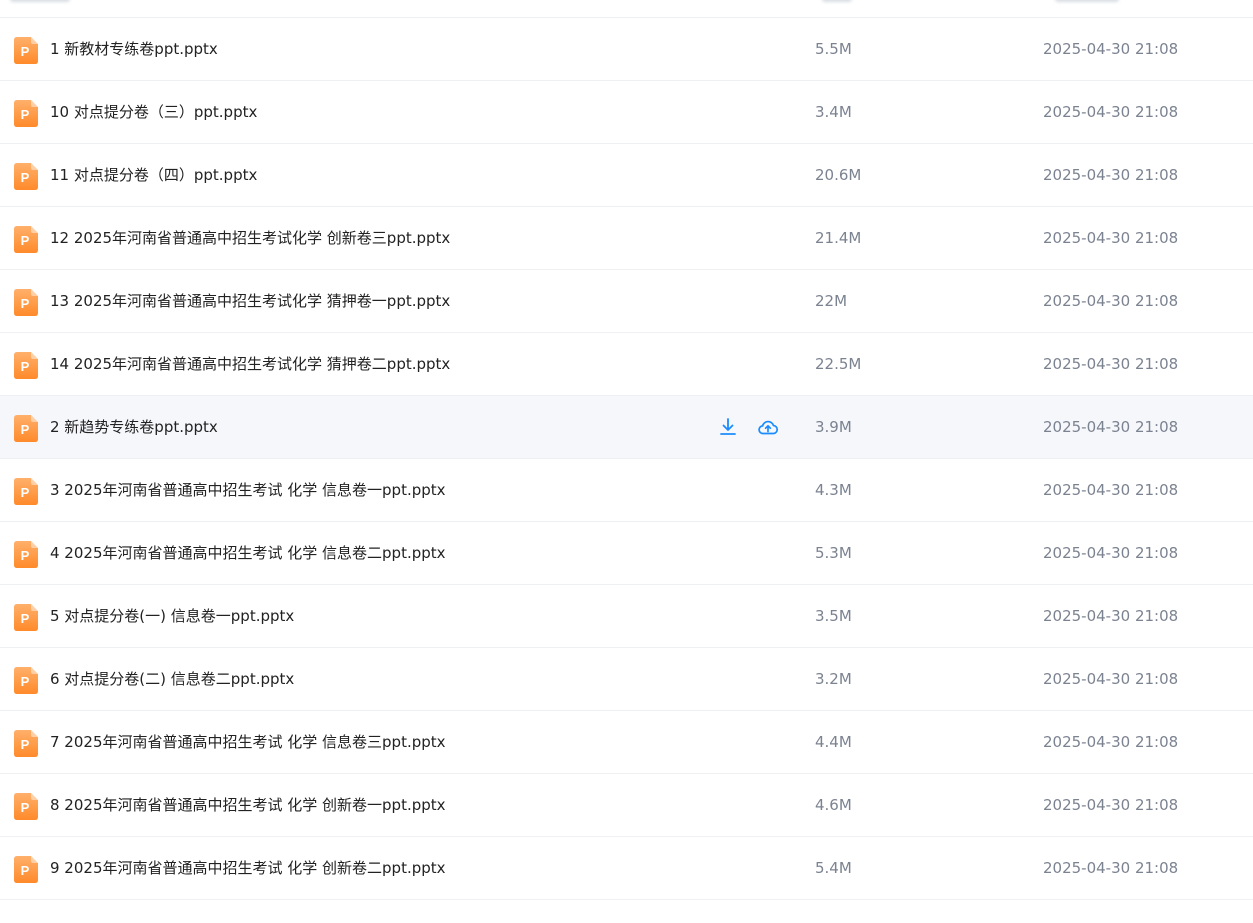 This screenshot has height=923, width=1253. I want to click on file-name: 4 2025年河南省普通高中招生考试 化学 信息卷二ppt.pptx, so click(248, 553).